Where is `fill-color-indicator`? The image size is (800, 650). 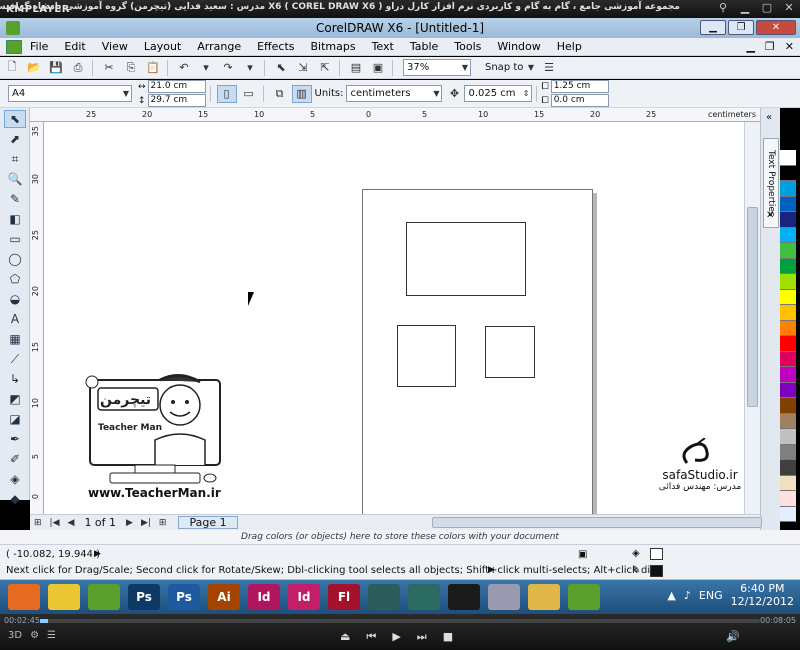 fill-color-indicator is located at coordinates (656, 554).